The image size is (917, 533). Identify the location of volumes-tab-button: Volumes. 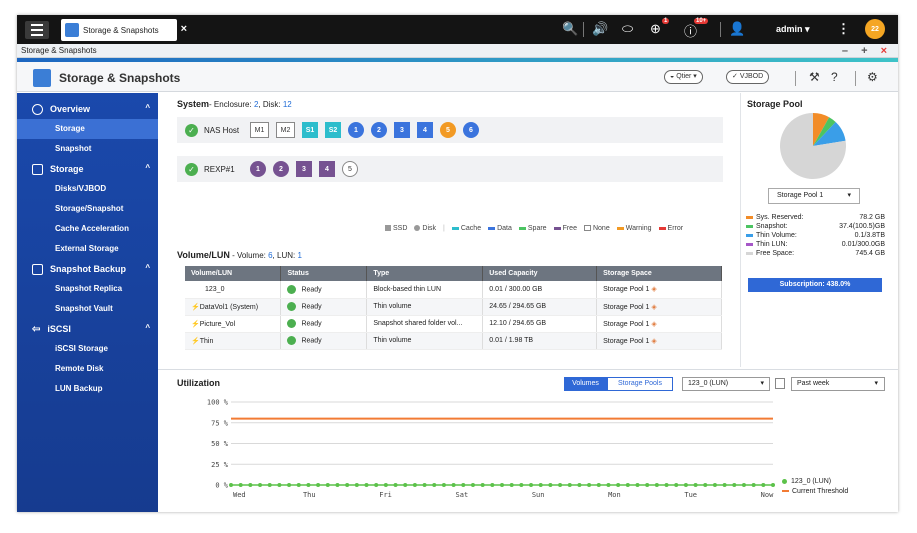
(585, 384).